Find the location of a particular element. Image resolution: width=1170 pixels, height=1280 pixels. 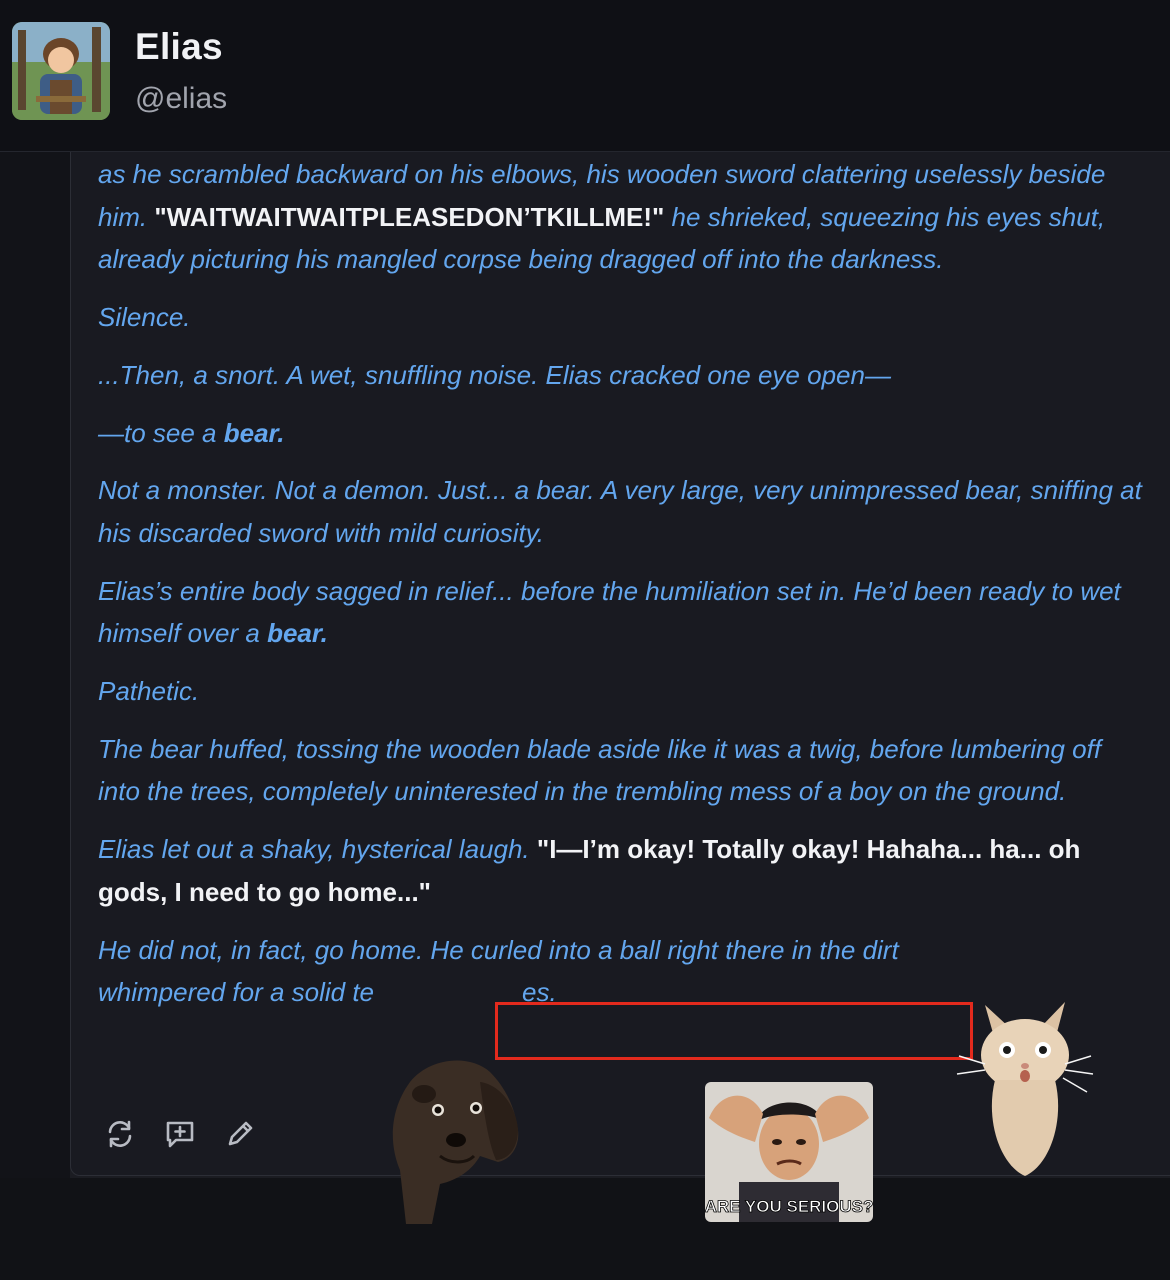

regenerate-icon is located at coordinates (120, 1134).